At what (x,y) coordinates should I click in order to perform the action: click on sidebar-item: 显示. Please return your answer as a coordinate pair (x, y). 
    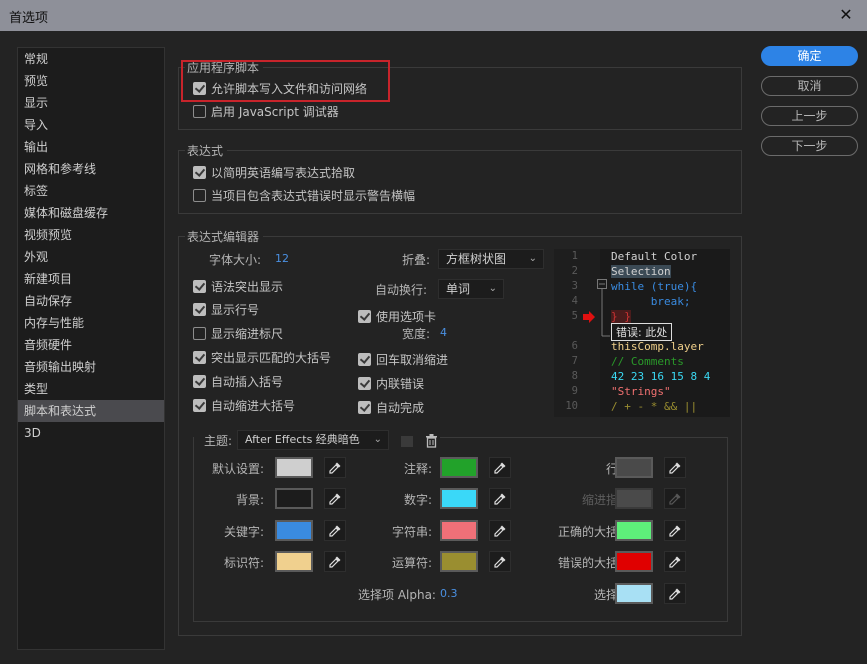
    Looking at the image, I should click on (91, 103).